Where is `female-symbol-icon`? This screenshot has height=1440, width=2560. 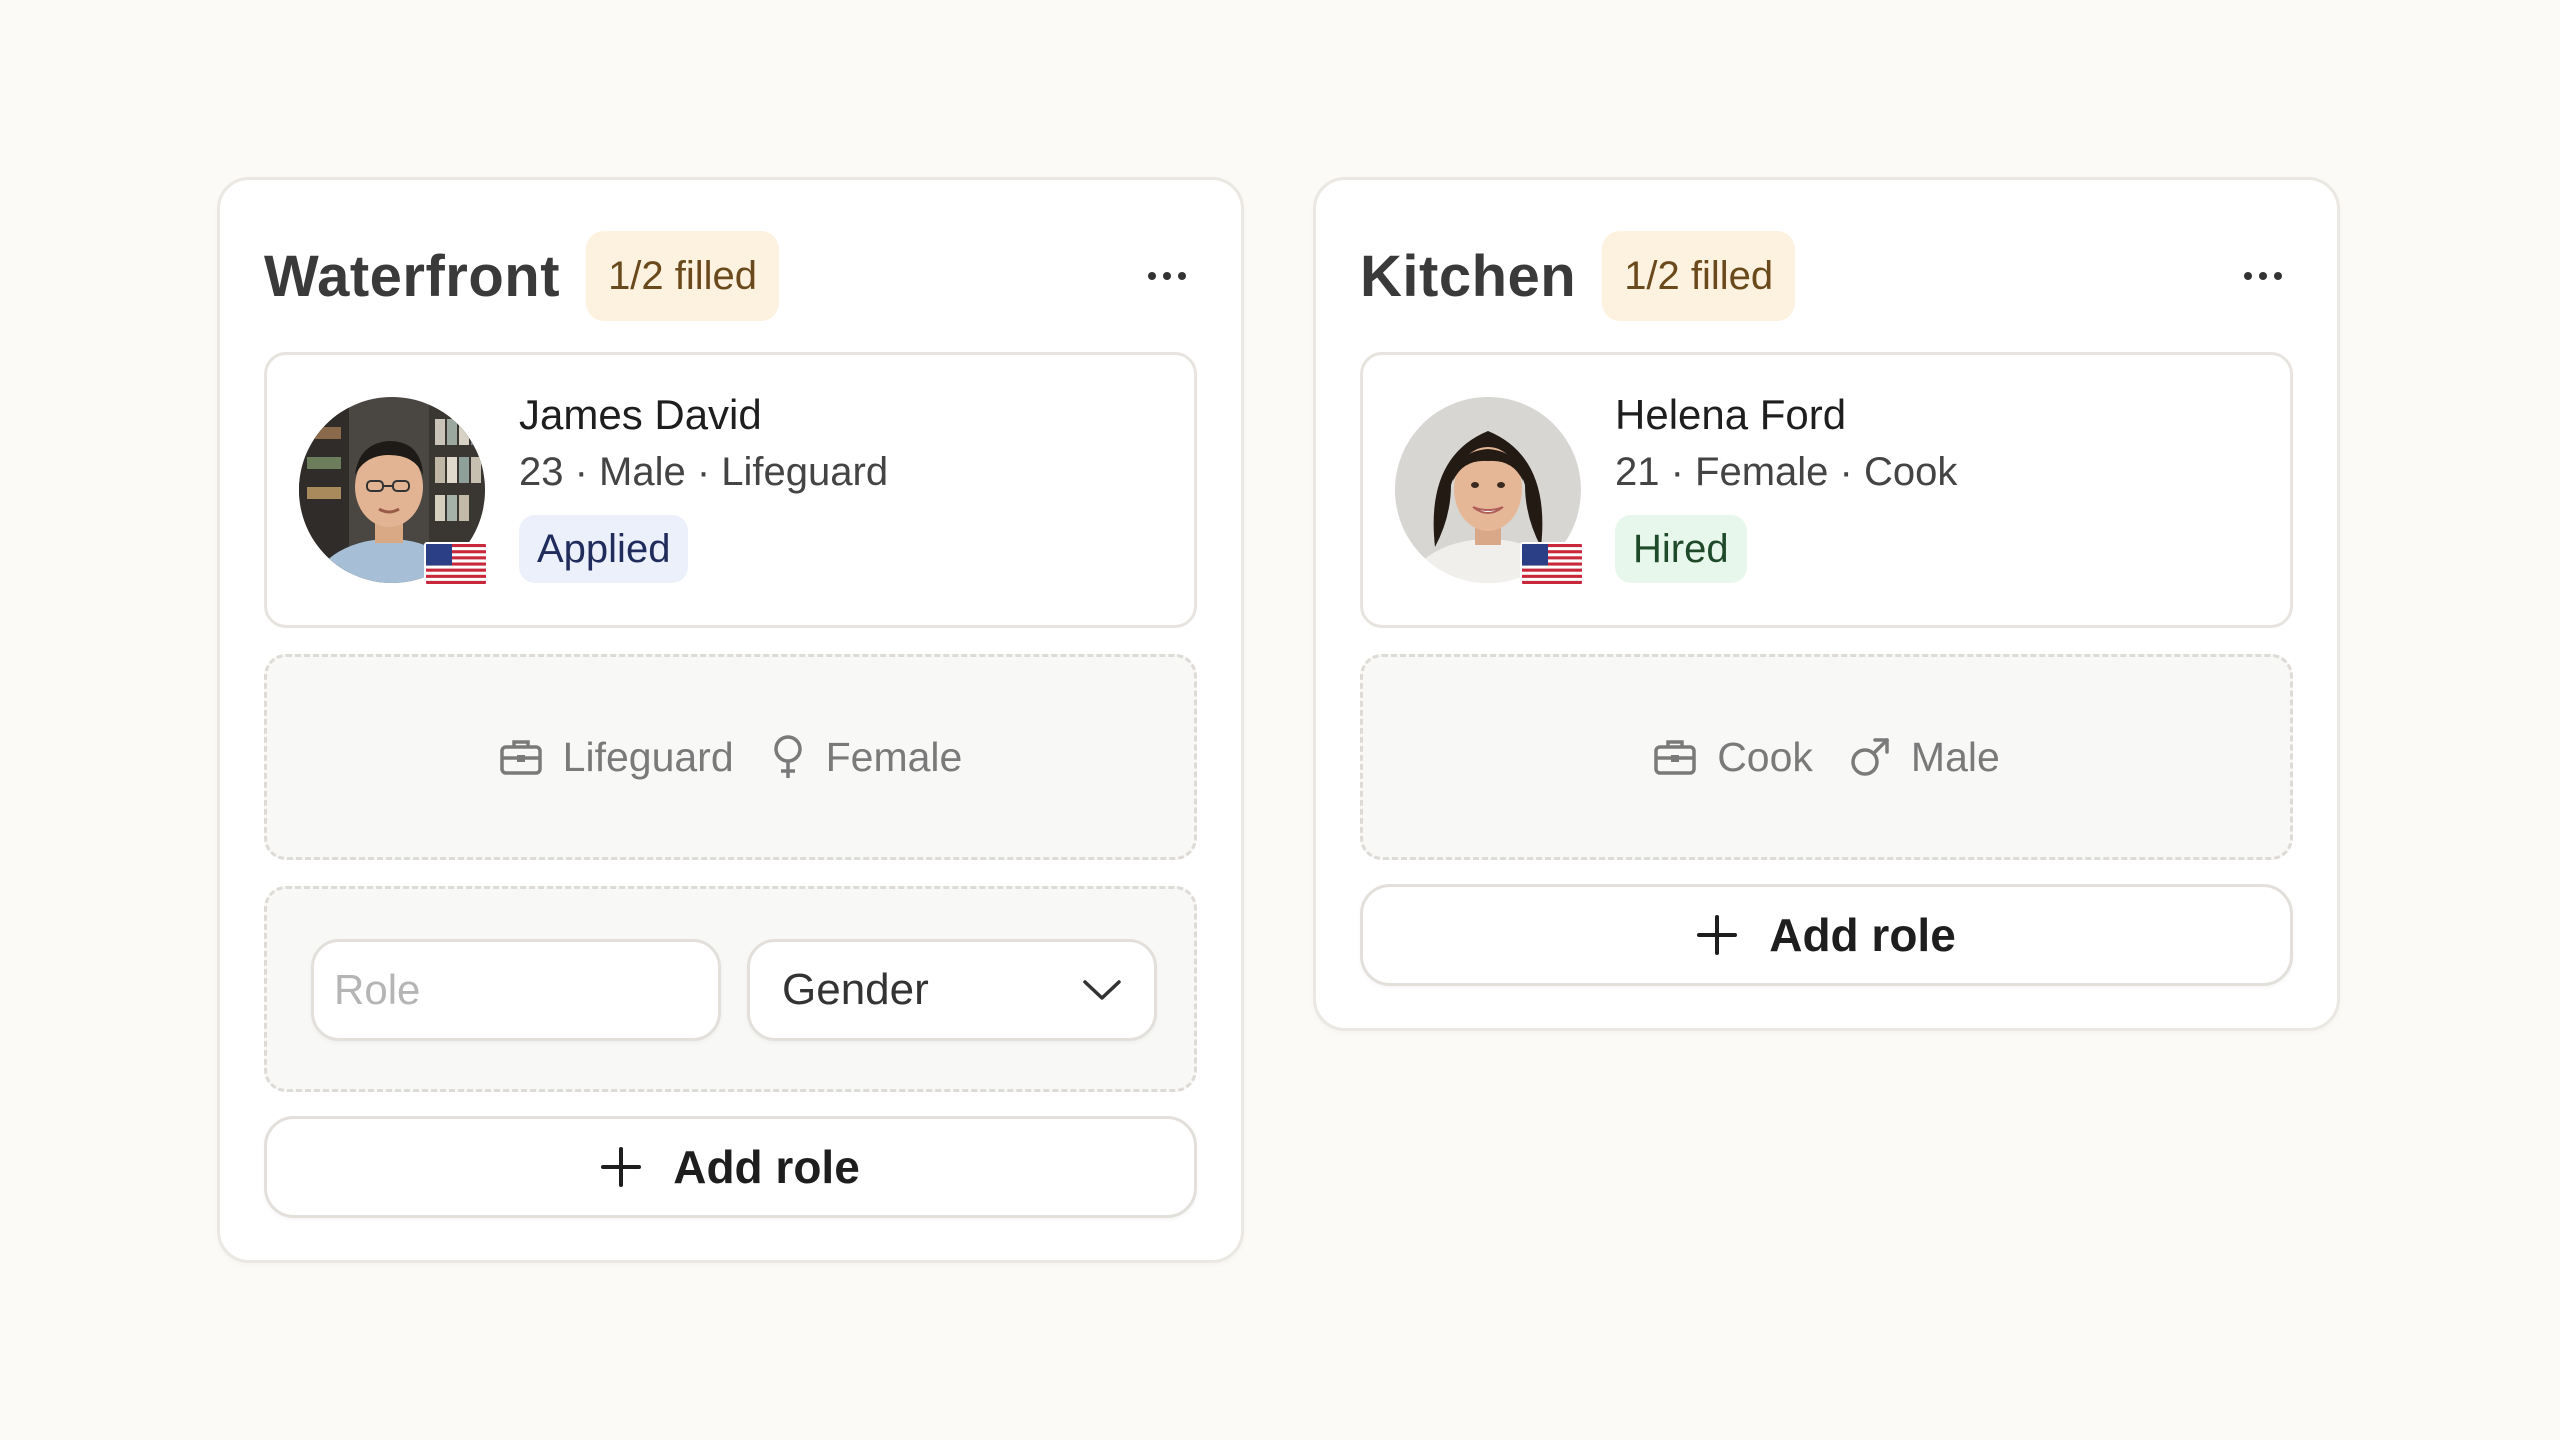
female-symbol-icon is located at coordinates (787, 756).